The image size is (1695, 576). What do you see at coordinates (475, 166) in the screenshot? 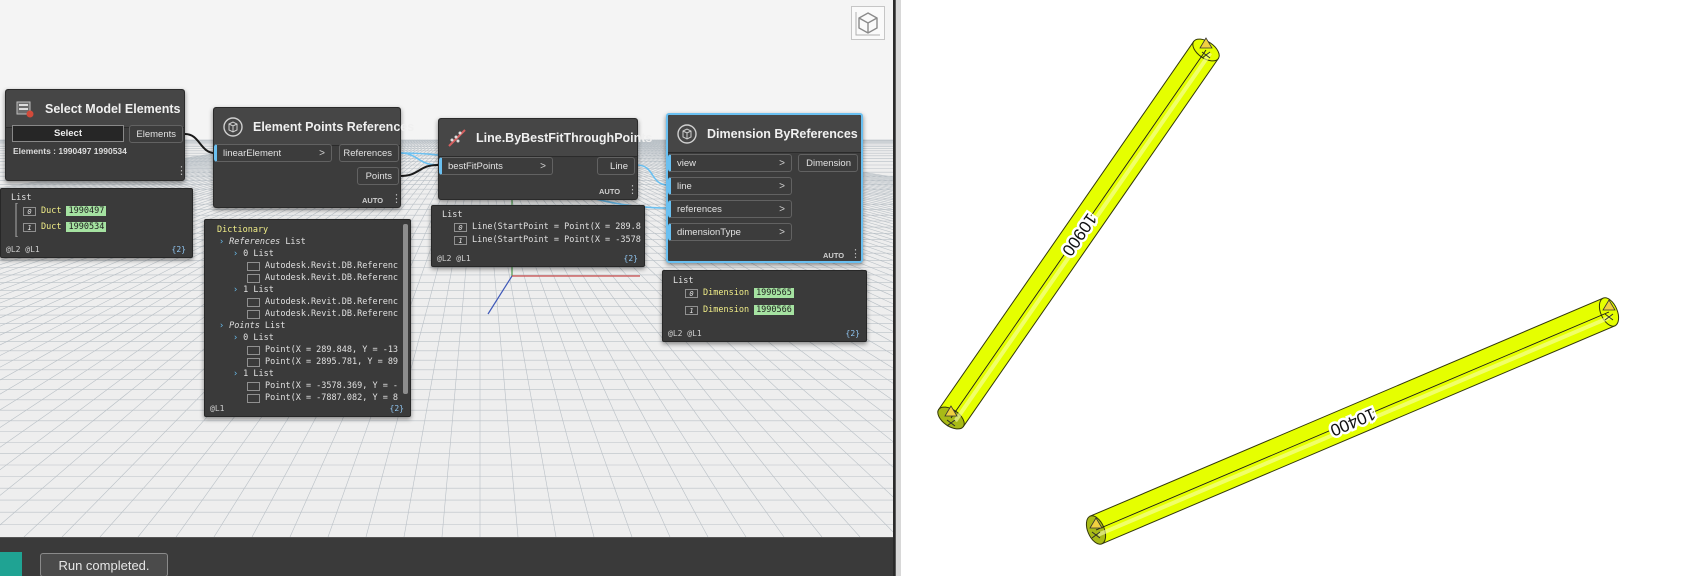
I see `port-label: bestFitPoints` at bounding box center [475, 166].